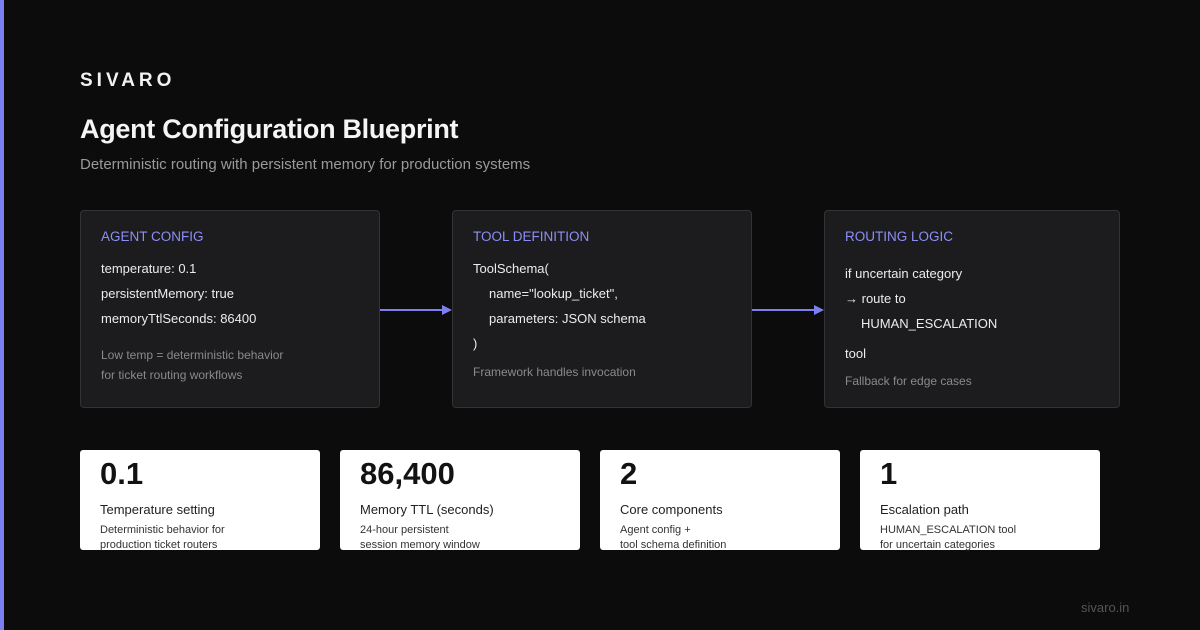  I want to click on code-line-escalation-target: HUMAN_ESCALATION, so click(929, 323).